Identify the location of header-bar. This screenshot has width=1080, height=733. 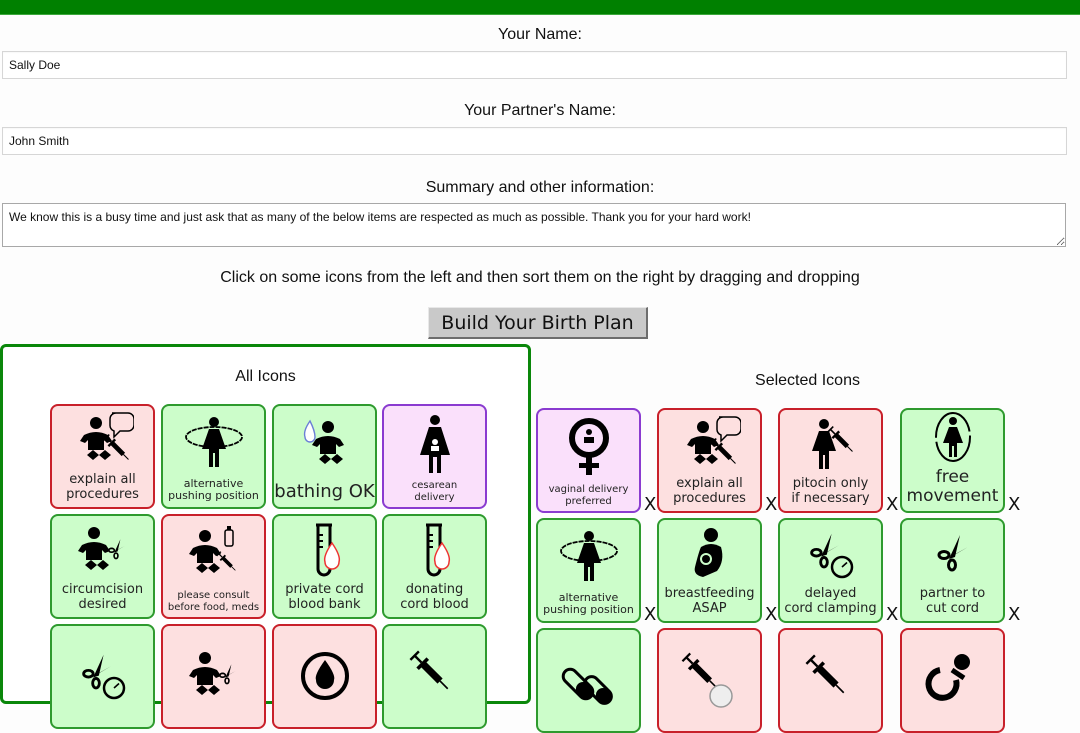
(540, 7).